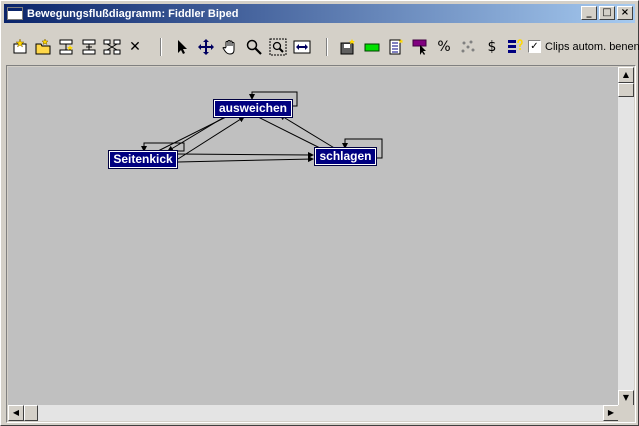 The width and height of the screenshot is (639, 426). What do you see at coordinates (514, 47) in the screenshot?
I see `properties-icon` at bounding box center [514, 47].